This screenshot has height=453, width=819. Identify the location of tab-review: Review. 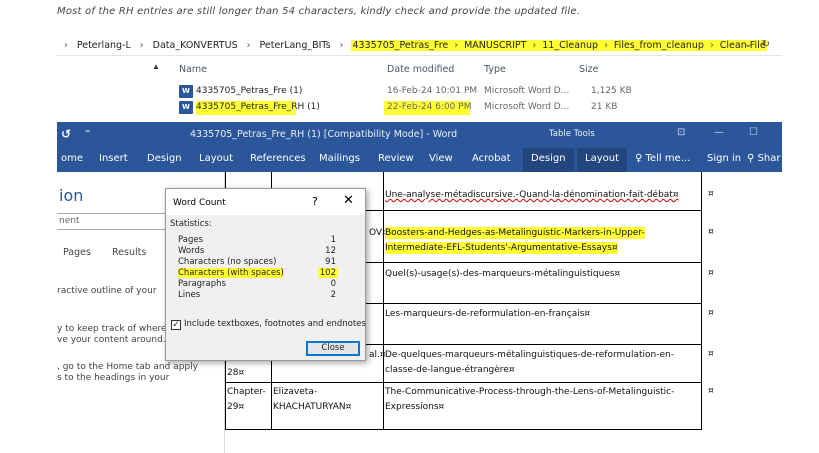
(396, 160).